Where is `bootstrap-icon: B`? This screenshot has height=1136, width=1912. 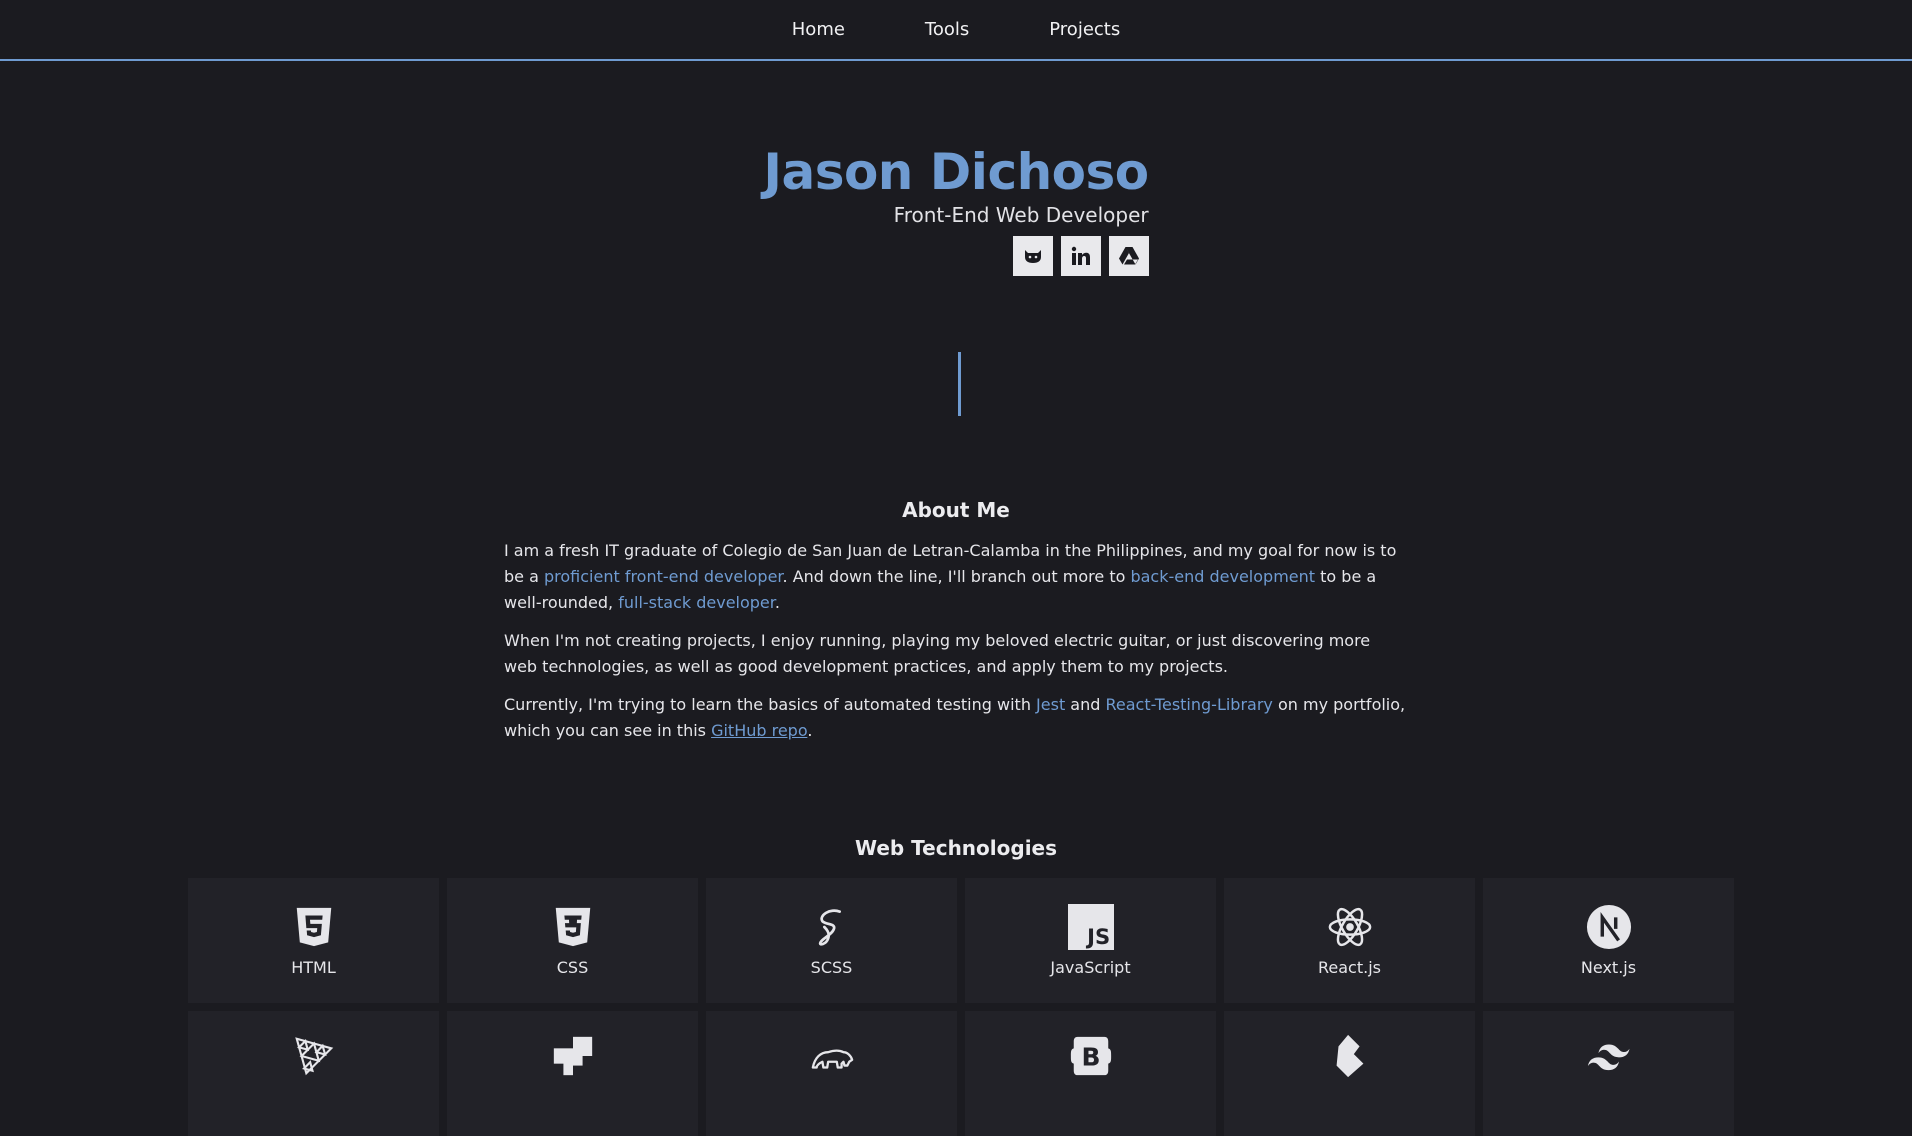
bootstrap-icon: B is located at coordinates (1090, 1056).